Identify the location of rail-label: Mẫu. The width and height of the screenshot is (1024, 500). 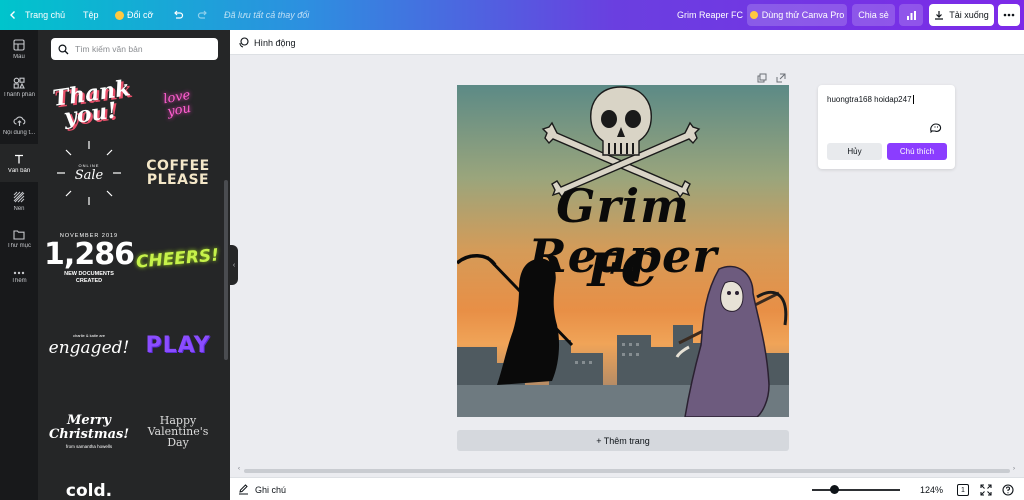
(19, 56).